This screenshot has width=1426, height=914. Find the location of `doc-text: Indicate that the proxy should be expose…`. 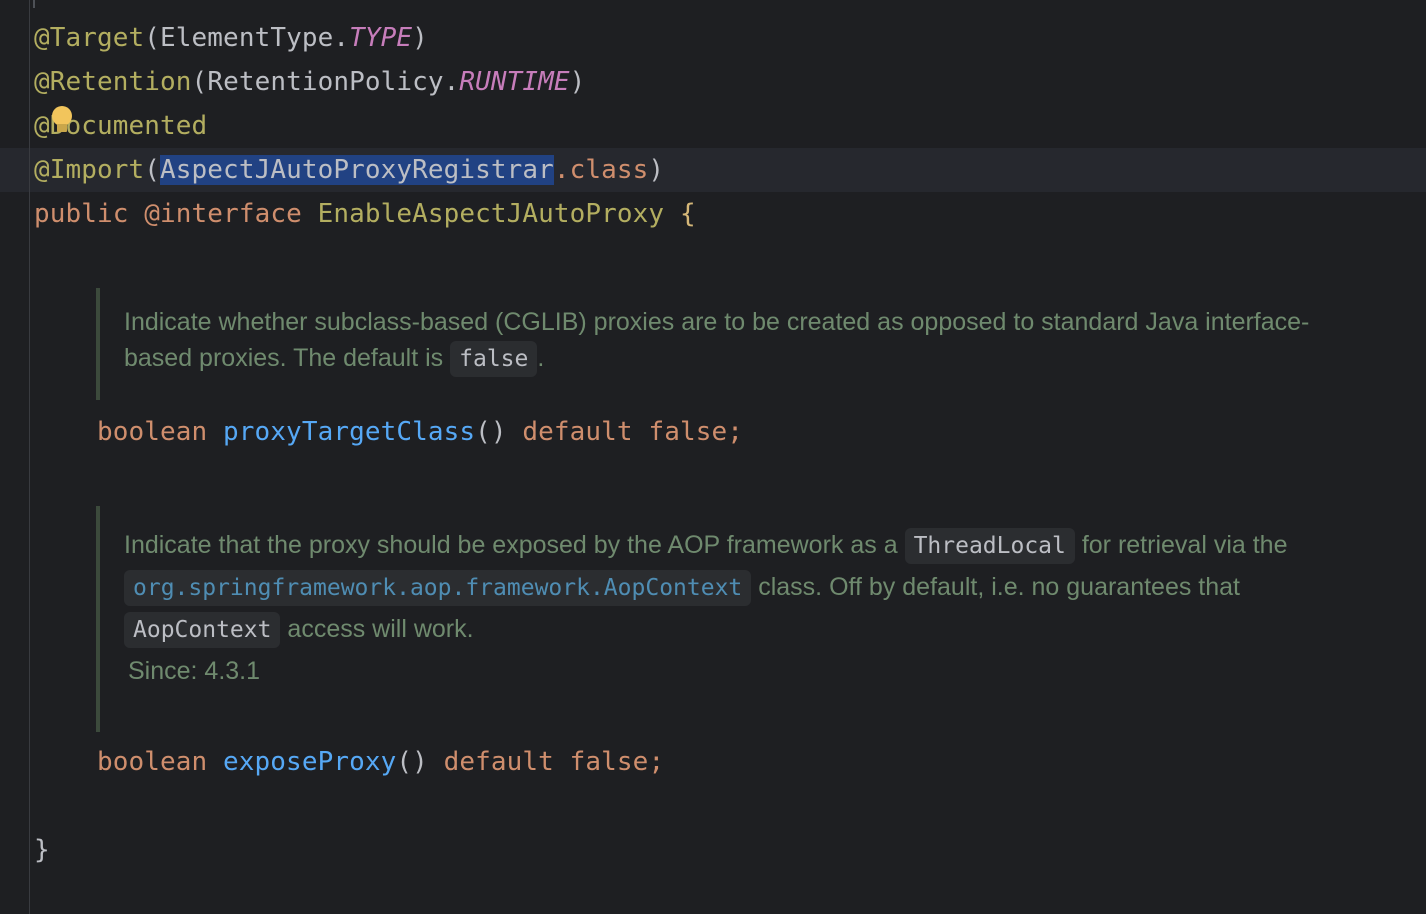

doc-text: Indicate that the proxy should be expose… is located at coordinates (514, 545).